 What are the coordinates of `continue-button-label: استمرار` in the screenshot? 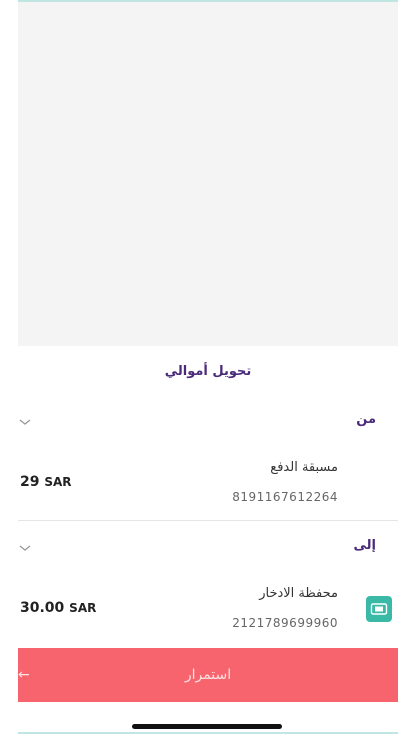 It's located at (208, 675).